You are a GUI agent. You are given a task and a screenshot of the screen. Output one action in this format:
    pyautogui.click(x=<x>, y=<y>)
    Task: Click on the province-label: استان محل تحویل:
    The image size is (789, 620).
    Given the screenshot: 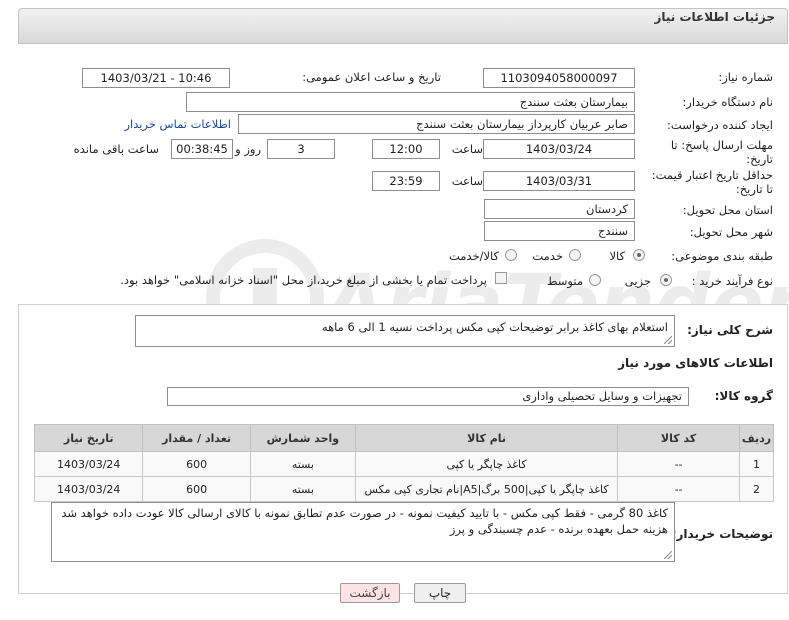 What is the action you would take?
    pyautogui.click(x=727, y=210)
    